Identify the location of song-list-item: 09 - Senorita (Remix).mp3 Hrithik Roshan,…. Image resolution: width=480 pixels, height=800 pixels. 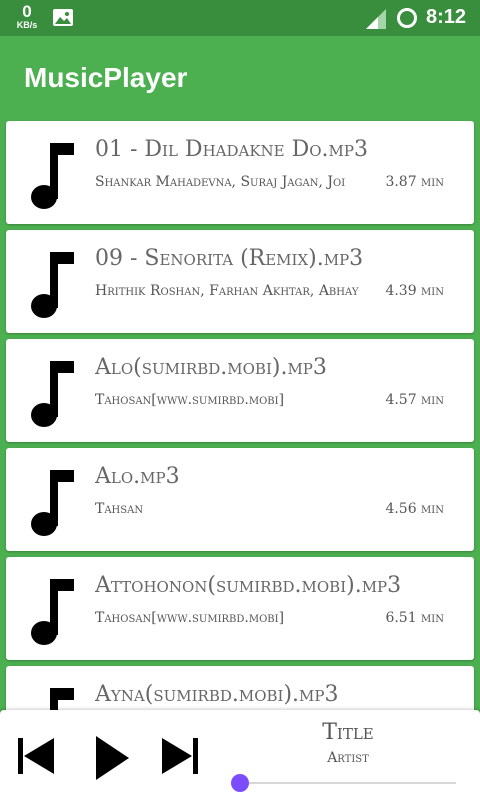
(240, 281).